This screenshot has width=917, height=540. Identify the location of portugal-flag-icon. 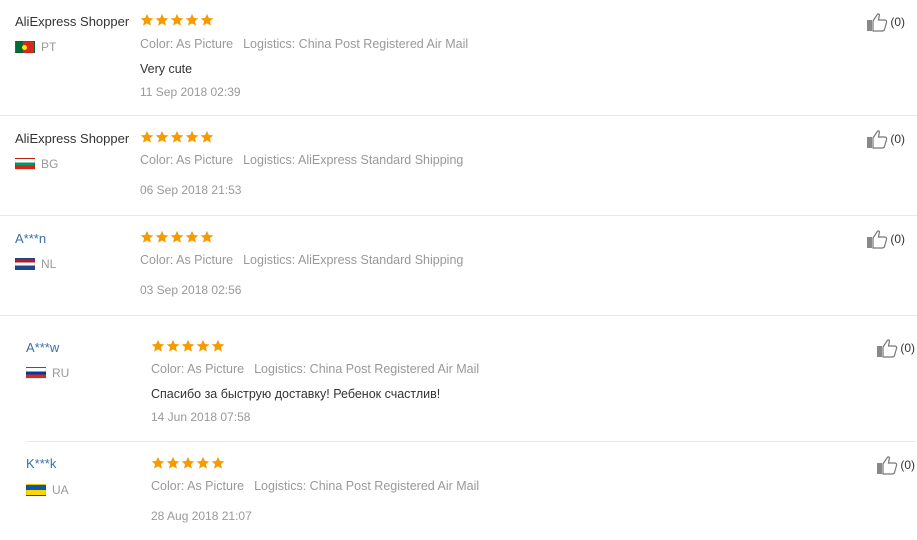
(25, 47).